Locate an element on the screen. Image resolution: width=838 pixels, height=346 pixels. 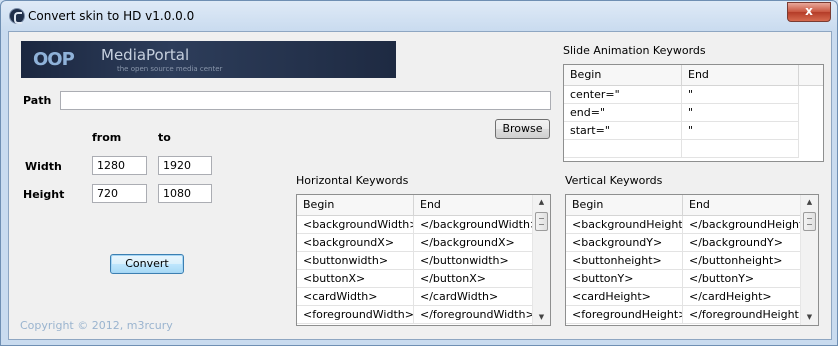
begin-cell: <cardWidth> is located at coordinates (355, 296).